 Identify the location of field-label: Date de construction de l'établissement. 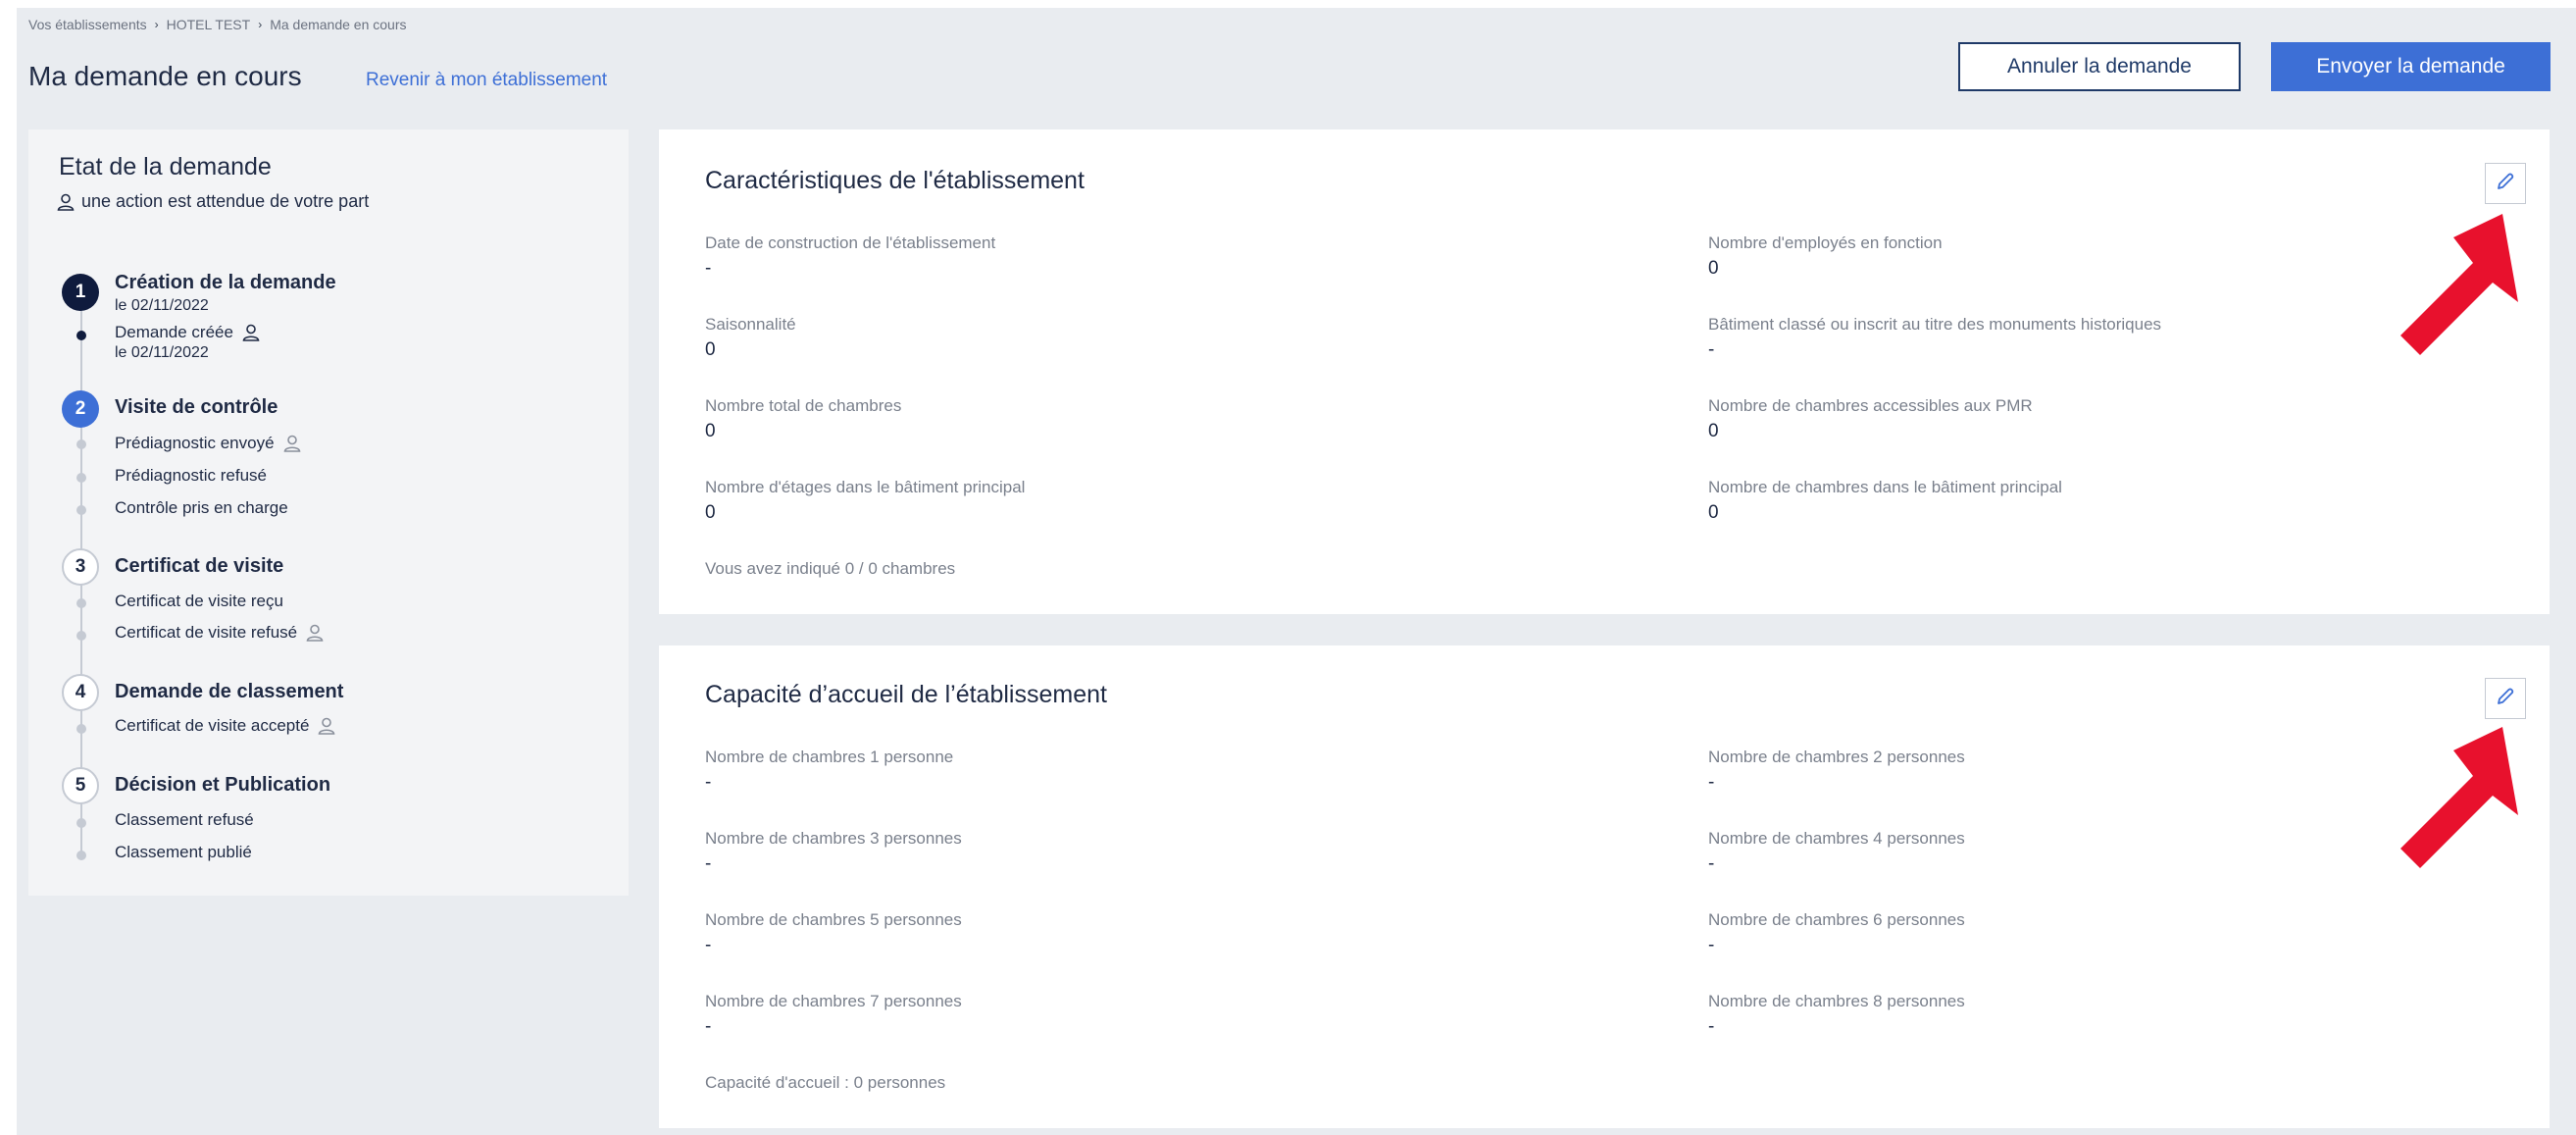
(851, 242).